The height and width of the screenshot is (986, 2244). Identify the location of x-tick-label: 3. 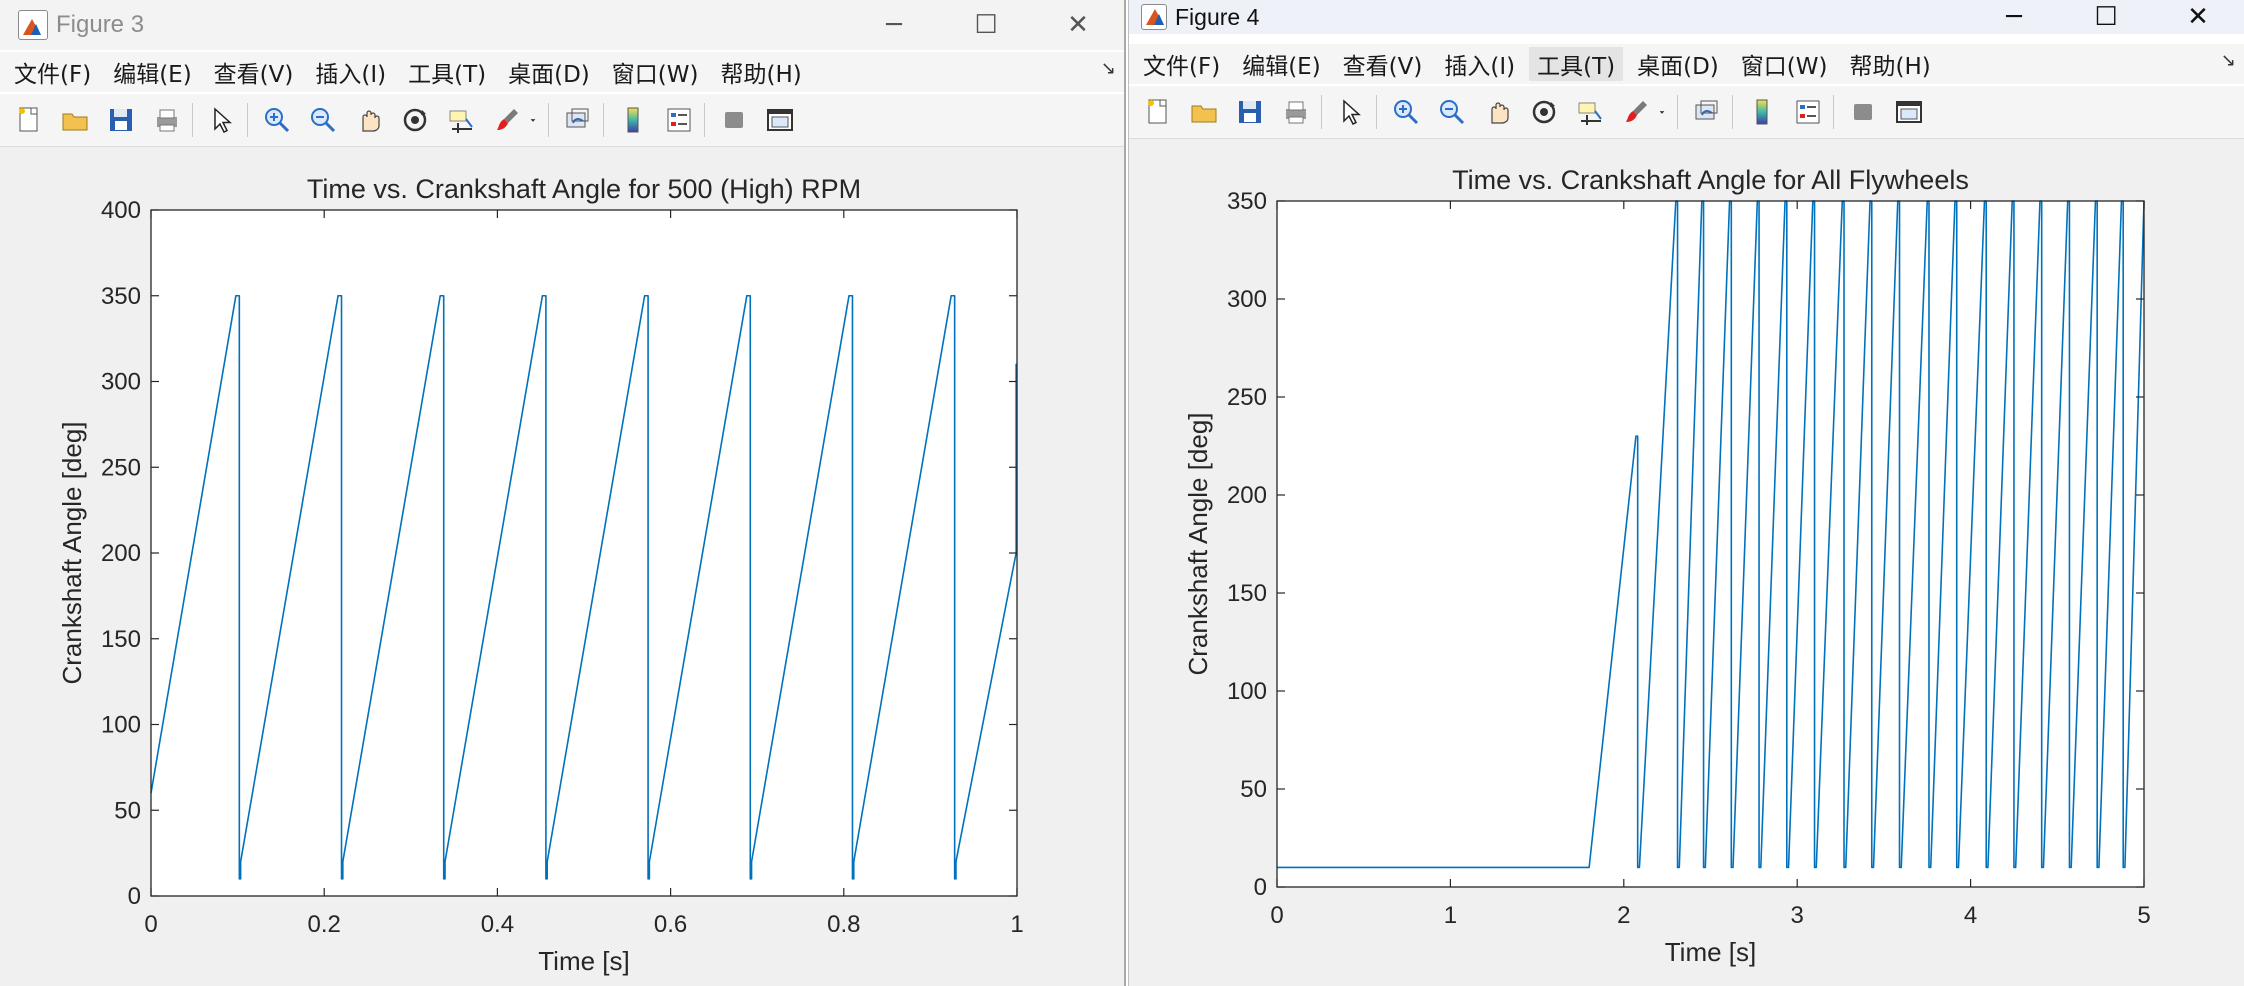
(1797, 915).